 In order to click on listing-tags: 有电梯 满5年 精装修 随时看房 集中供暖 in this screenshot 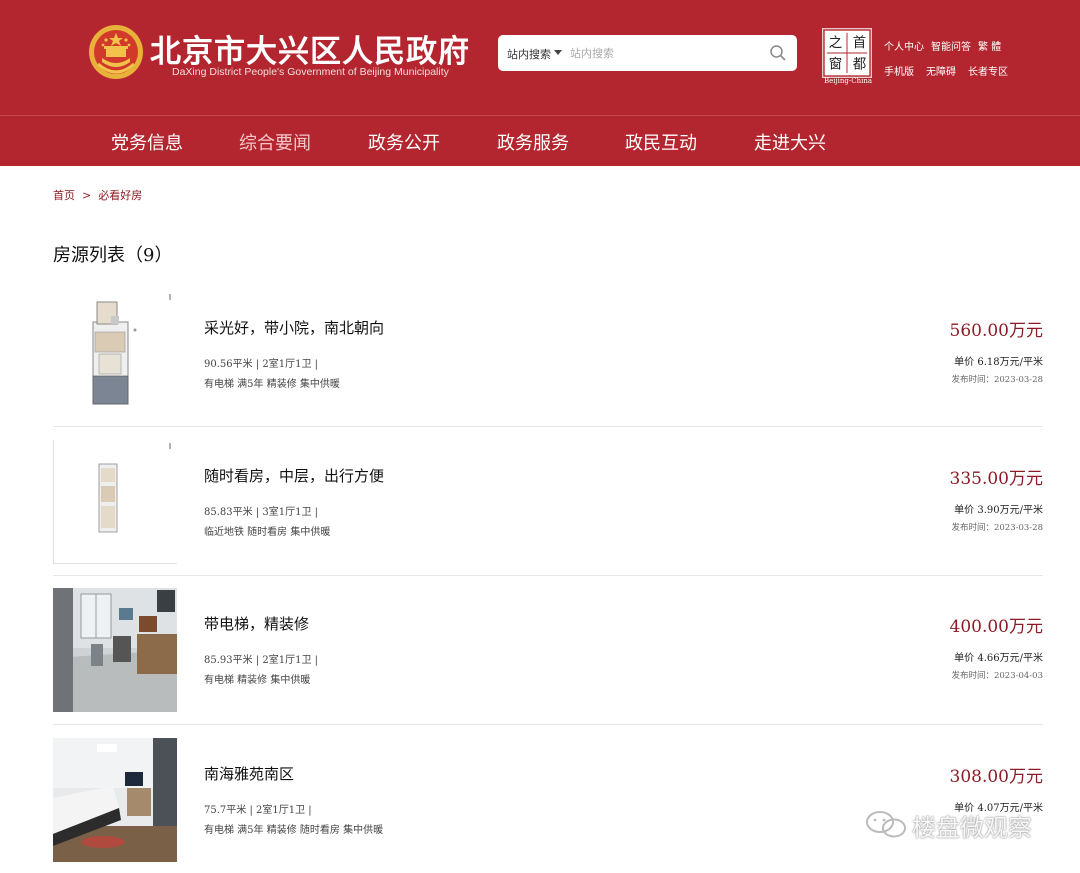, I will do `click(294, 830)`.